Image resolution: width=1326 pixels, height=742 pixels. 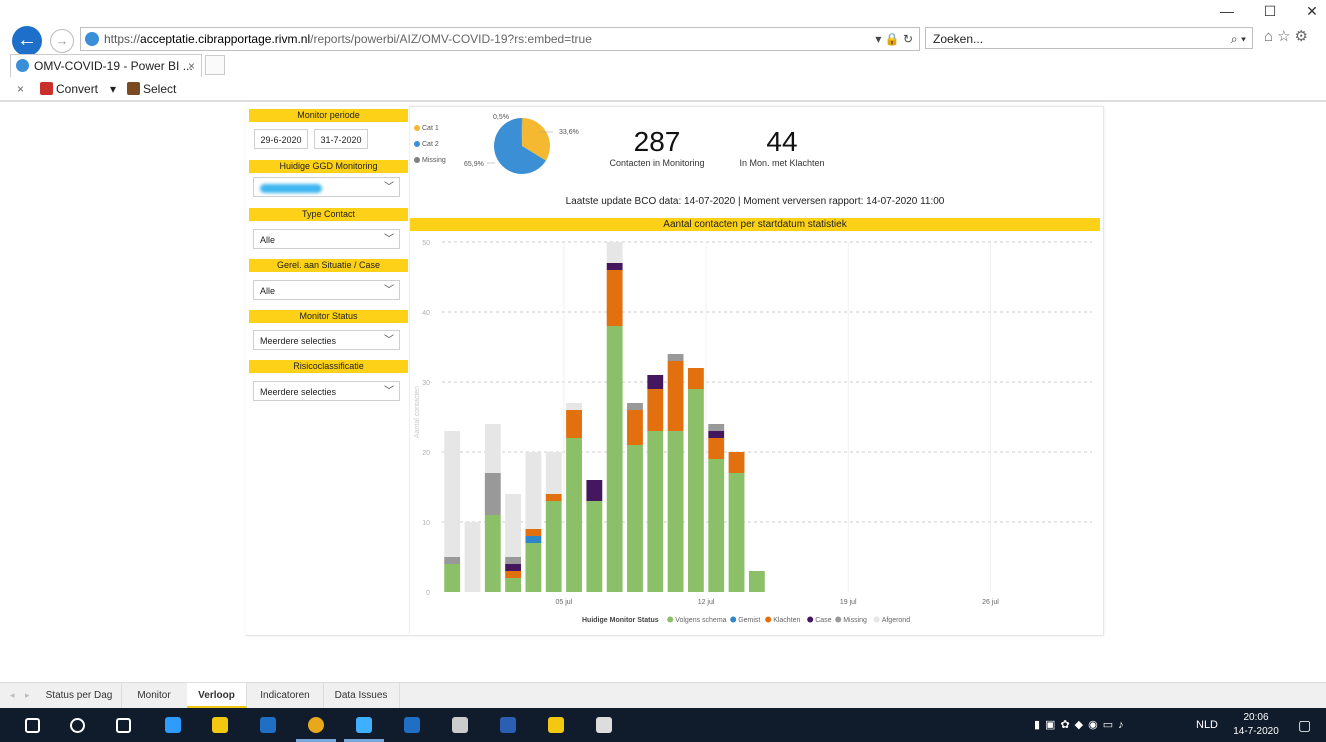 I want to click on back-button: ←, so click(x=27, y=41).